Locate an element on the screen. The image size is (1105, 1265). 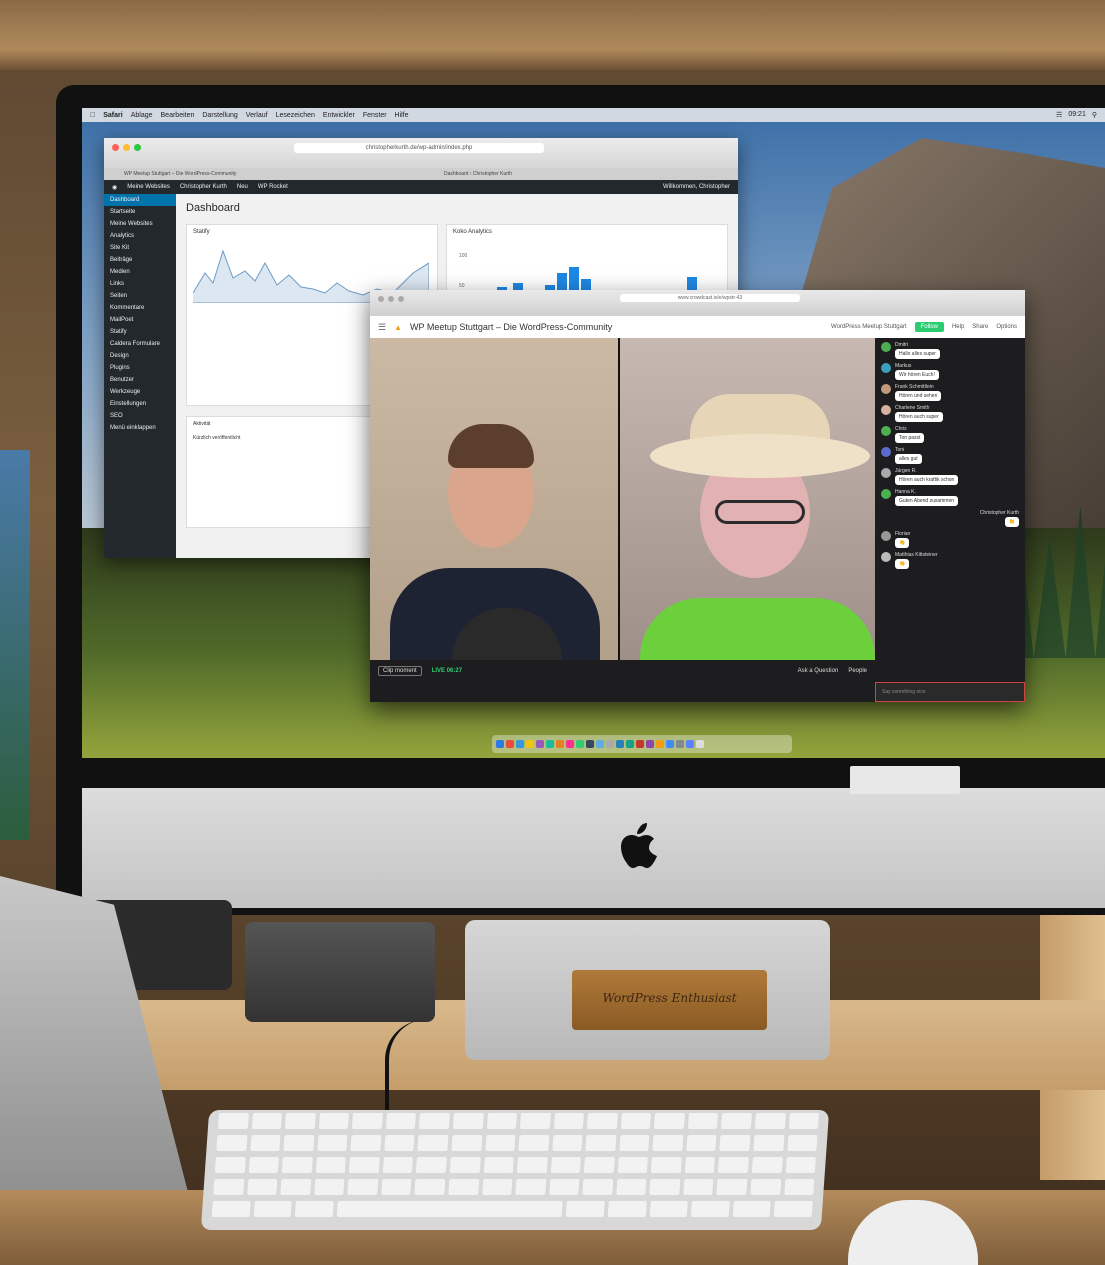
chat-message: Florian 👏 is located at coordinates (950, 539).